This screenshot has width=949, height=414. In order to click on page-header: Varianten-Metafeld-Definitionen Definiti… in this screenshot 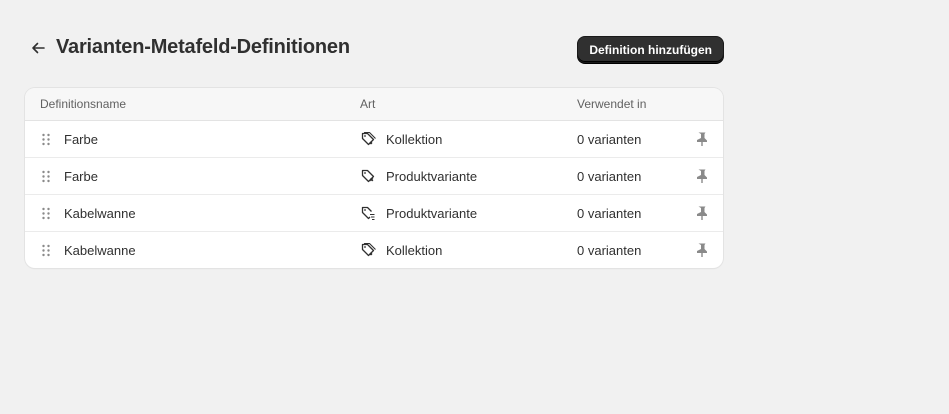, I will do `click(374, 49)`.